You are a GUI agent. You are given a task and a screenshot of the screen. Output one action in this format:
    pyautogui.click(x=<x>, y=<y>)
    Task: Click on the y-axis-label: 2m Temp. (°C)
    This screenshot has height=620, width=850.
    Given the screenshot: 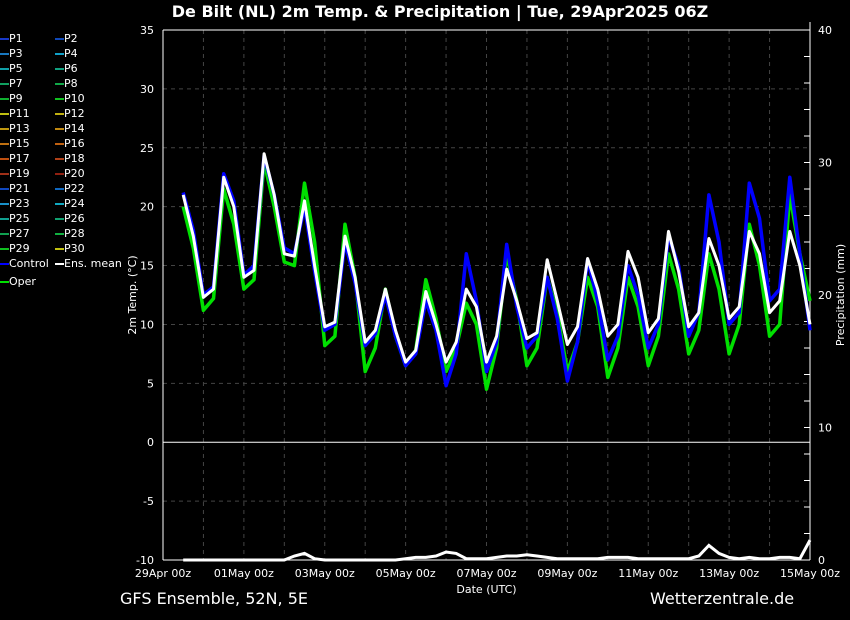 What is the action you would take?
    pyautogui.click(x=132, y=294)
    